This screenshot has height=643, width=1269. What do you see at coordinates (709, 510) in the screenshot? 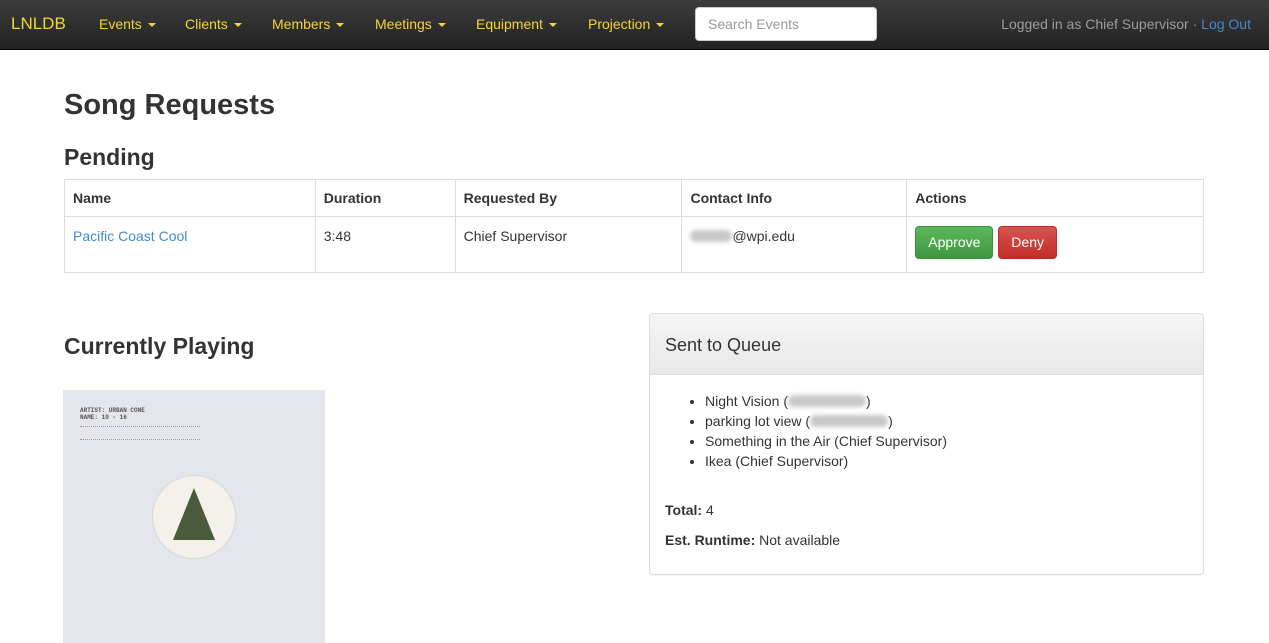
I see `total-value: 4` at bounding box center [709, 510].